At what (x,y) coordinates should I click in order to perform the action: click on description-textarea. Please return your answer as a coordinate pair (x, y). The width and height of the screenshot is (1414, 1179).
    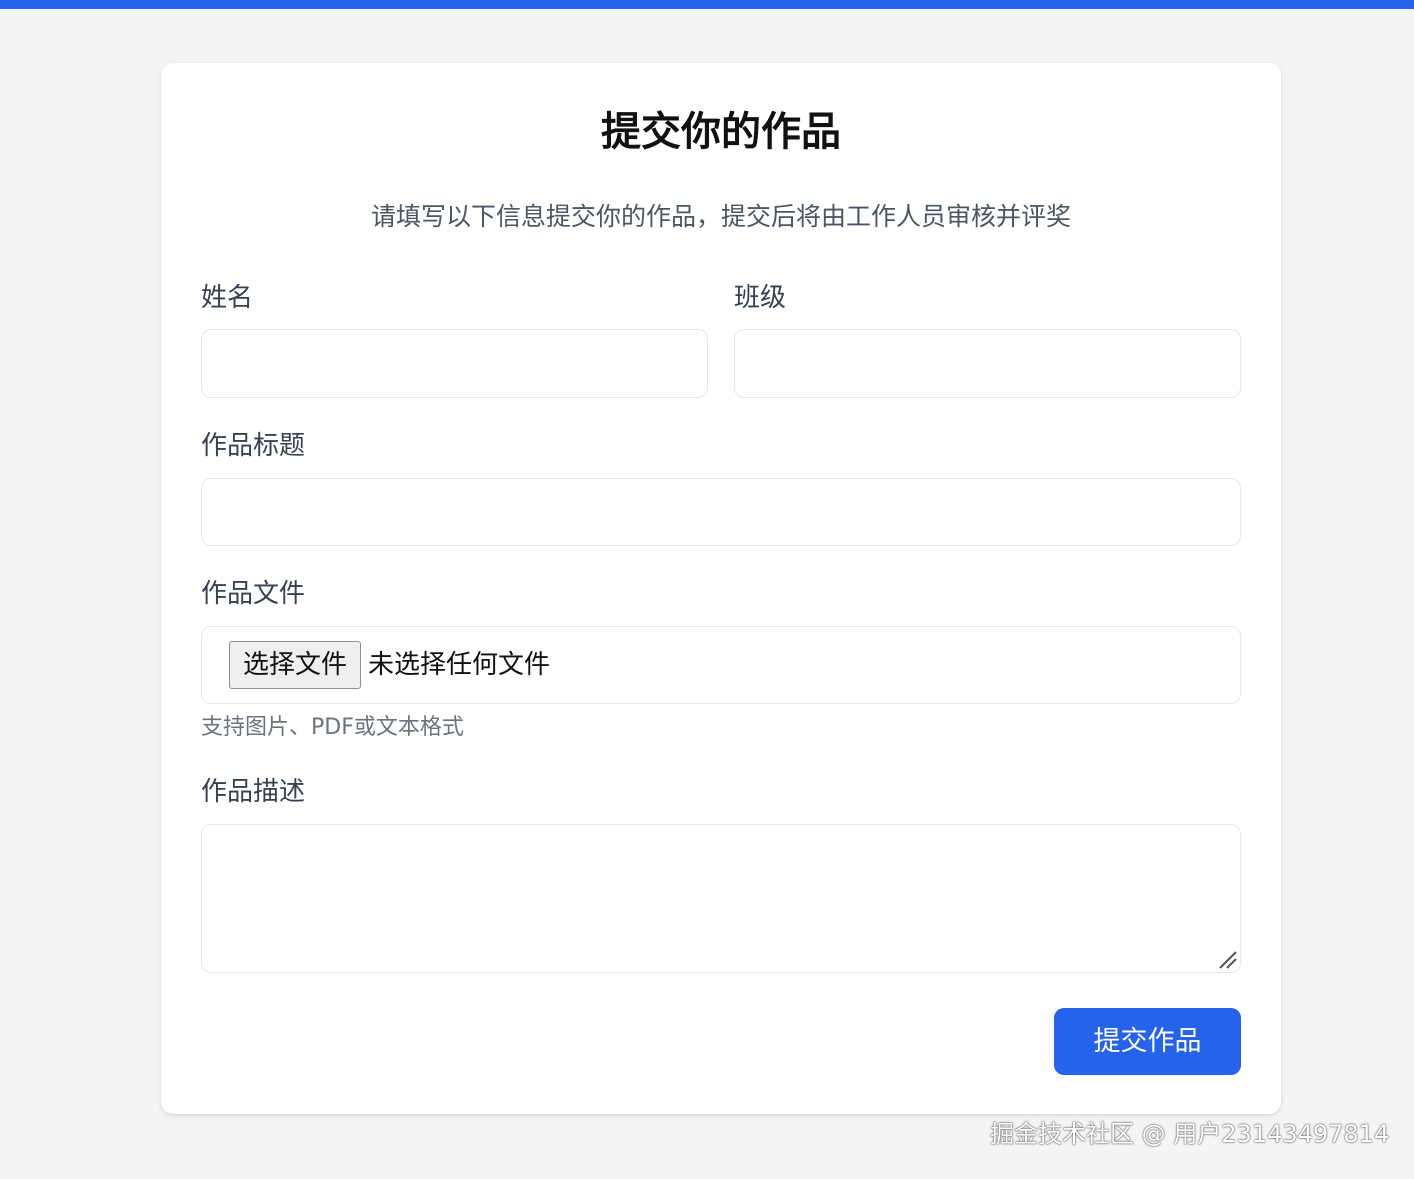
    Looking at the image, I should click on (721, 898).